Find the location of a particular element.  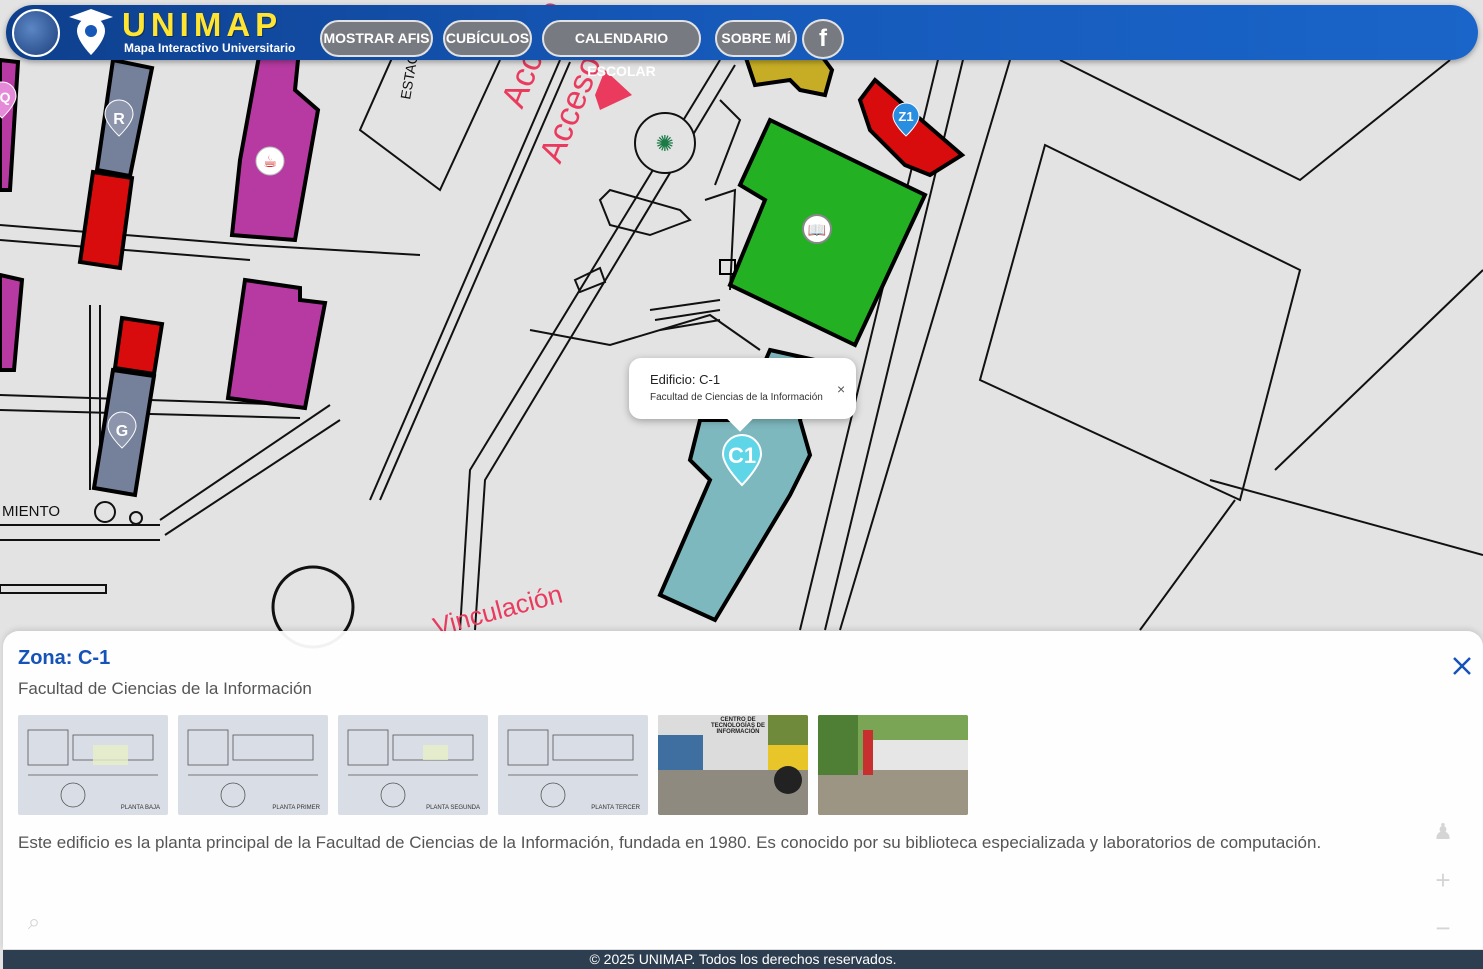

floor-plan-photo-1: PLANTA BAJA is located at coordinates (93, 765).